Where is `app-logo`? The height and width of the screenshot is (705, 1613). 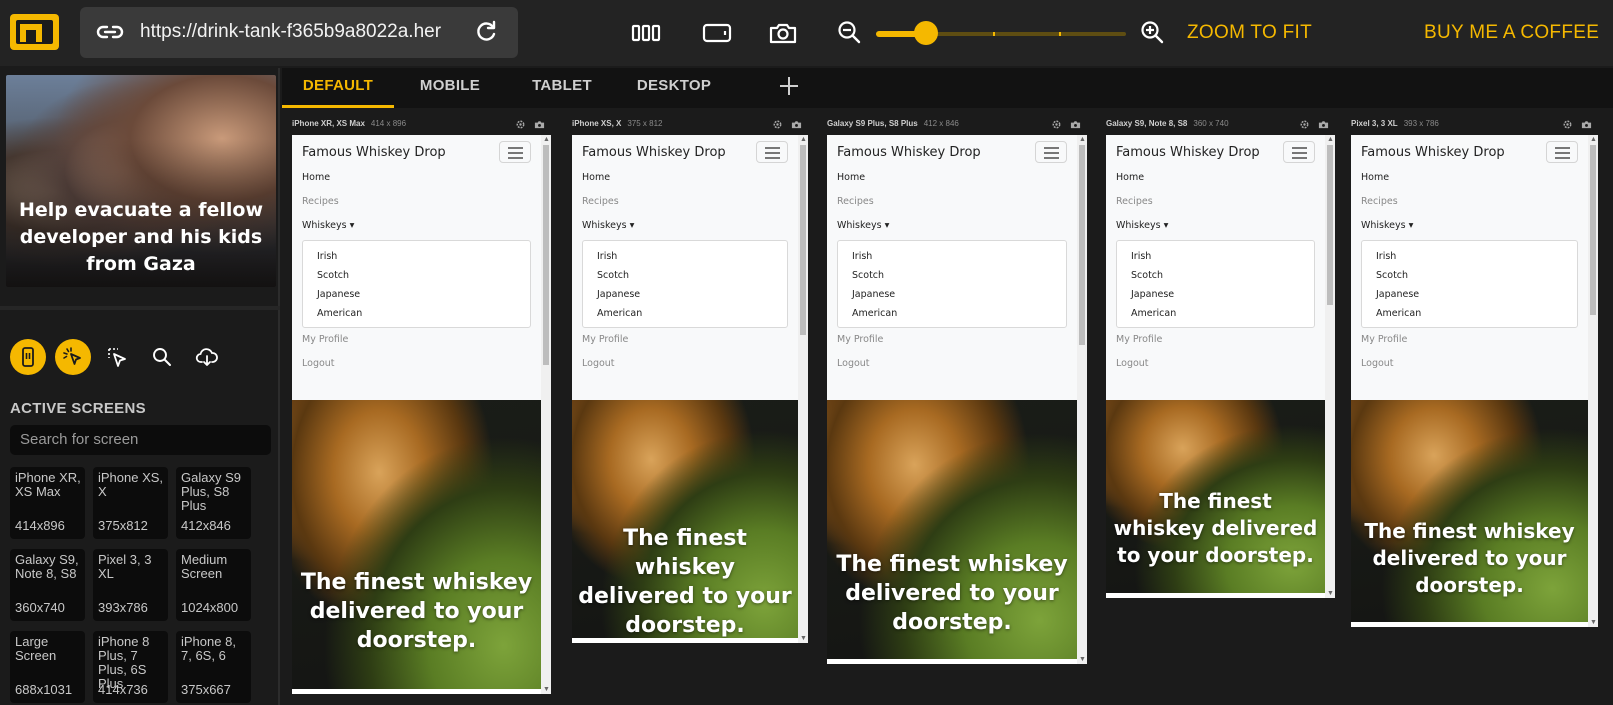 app-logo is located at coordinates (34, 32).